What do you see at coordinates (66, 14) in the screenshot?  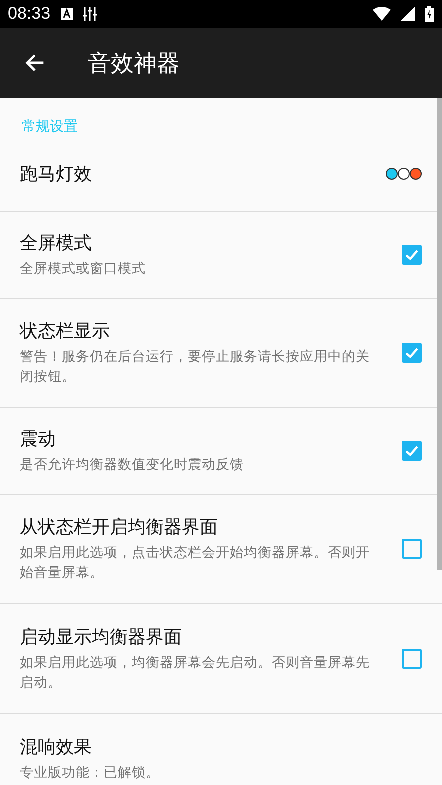 I see `keyboard-icon` at bounding box center [66, 14].